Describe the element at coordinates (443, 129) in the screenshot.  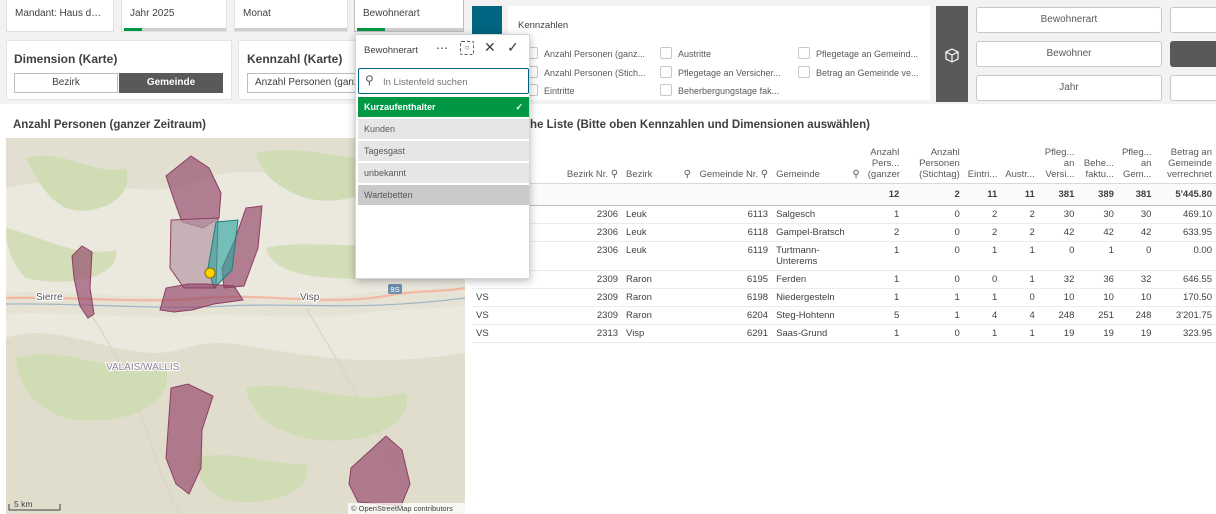
I see `listbox-item-kunden: Kunden` at that location.